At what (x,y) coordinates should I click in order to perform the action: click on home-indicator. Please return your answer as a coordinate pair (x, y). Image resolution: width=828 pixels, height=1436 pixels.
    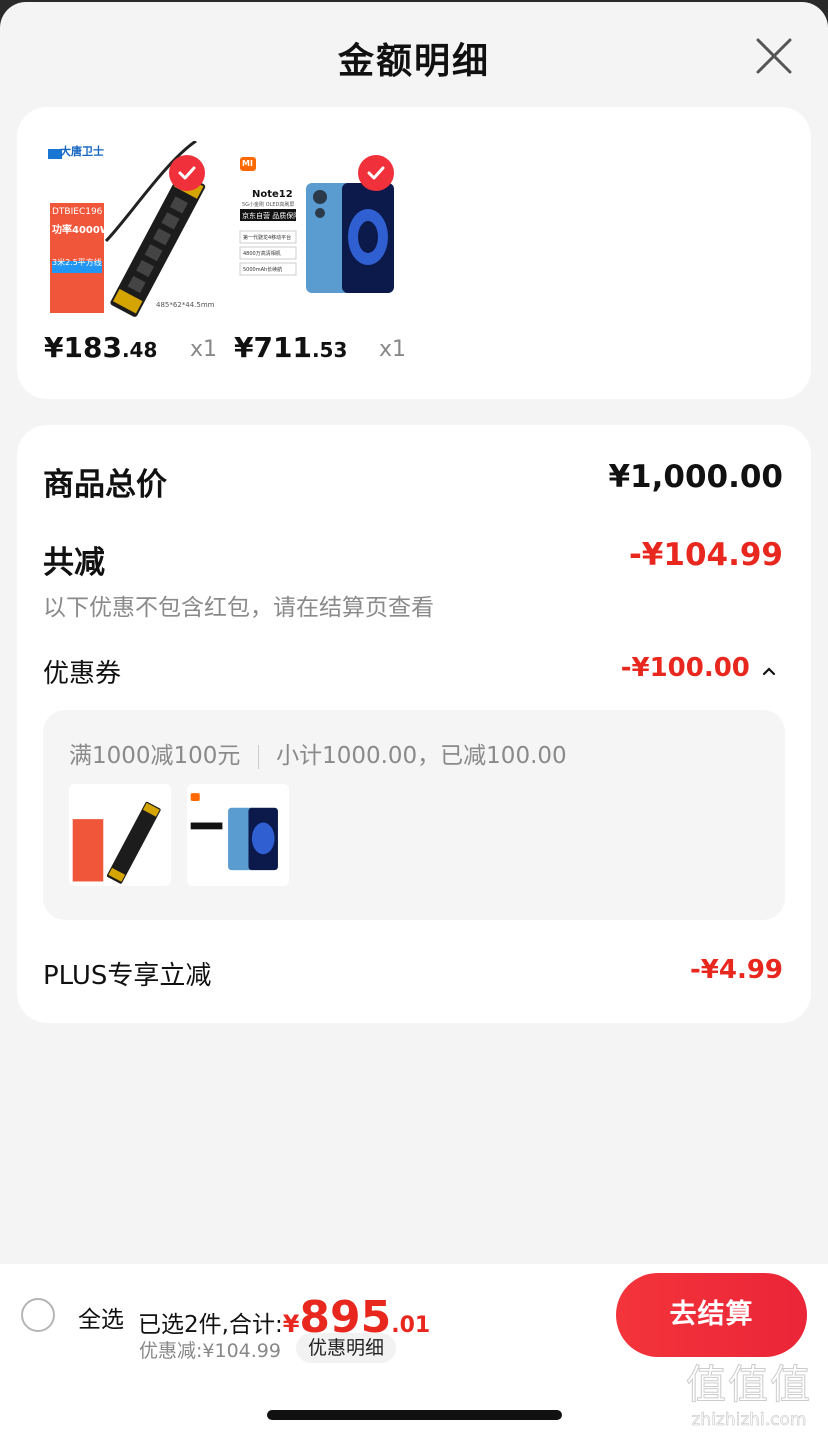
    Looking at the image, I should click on (414, 1415).